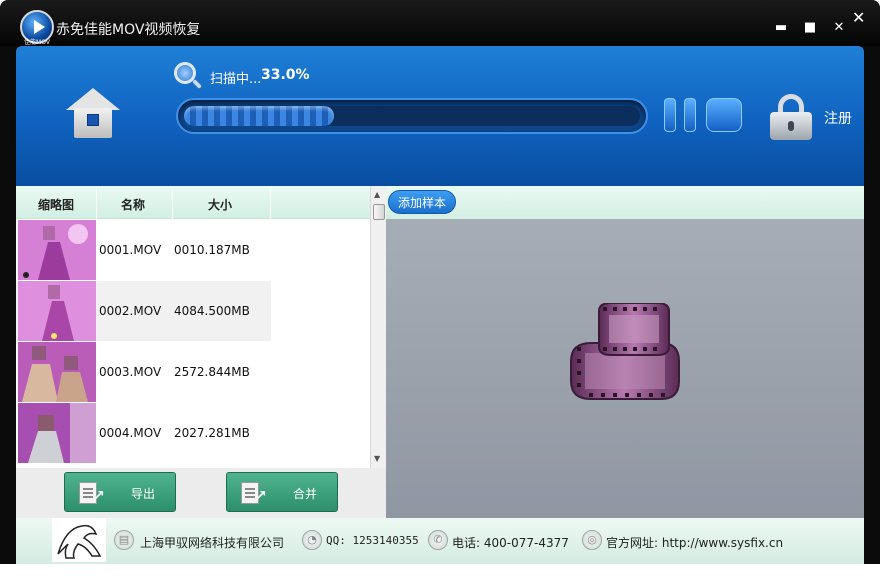  I want to click on export-icon: ↗, so click(93, 493).